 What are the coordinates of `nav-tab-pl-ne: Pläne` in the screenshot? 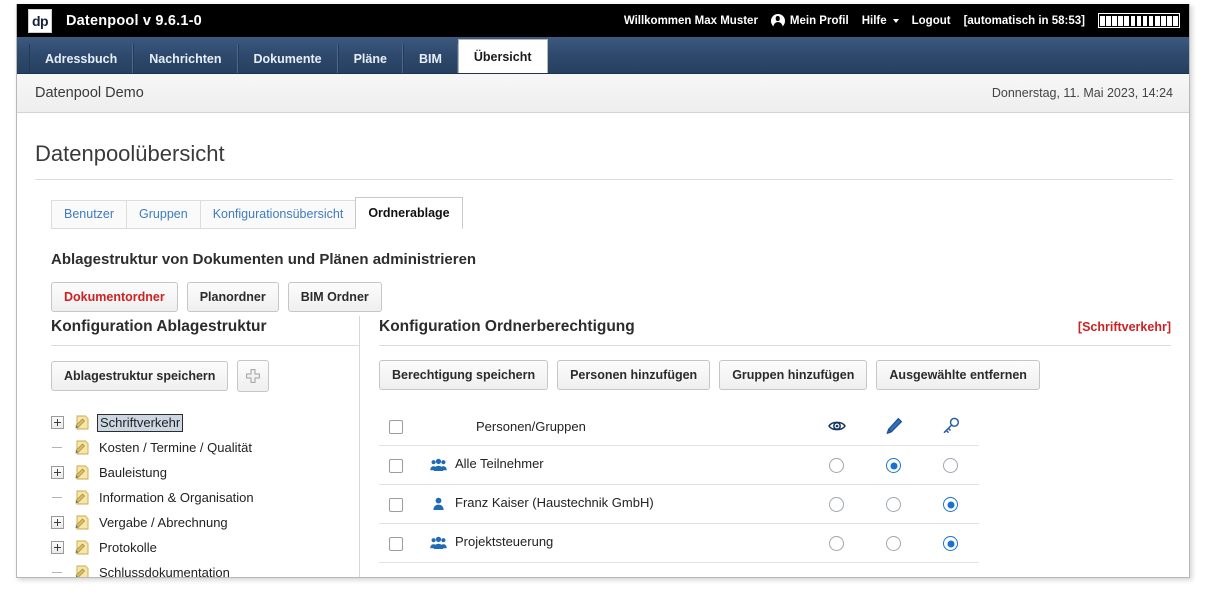 It's located at (370, 58).